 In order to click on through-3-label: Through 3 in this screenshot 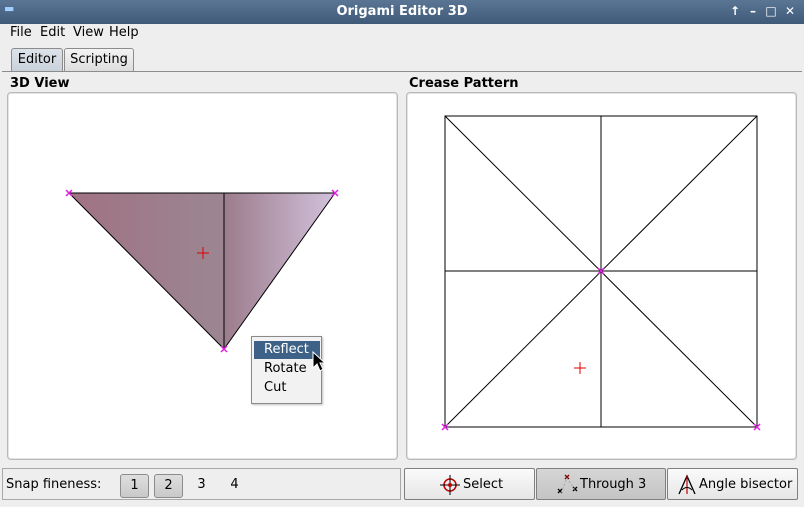, I will do `click(613, 484)`.